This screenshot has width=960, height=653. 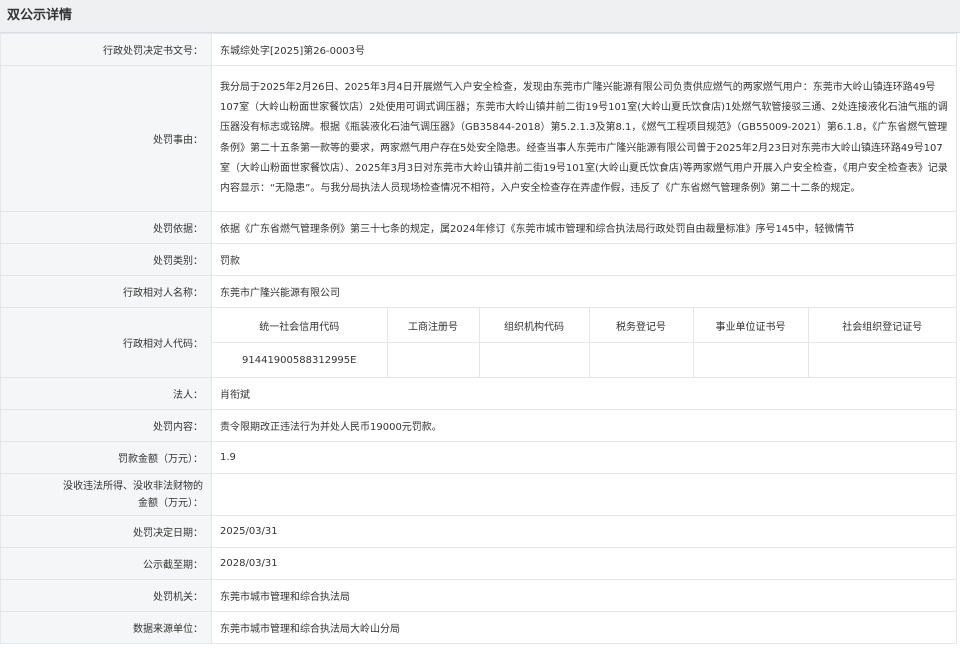 I want to click on code-value-credit: 91441900588312995E, so click(x=300, y=359).